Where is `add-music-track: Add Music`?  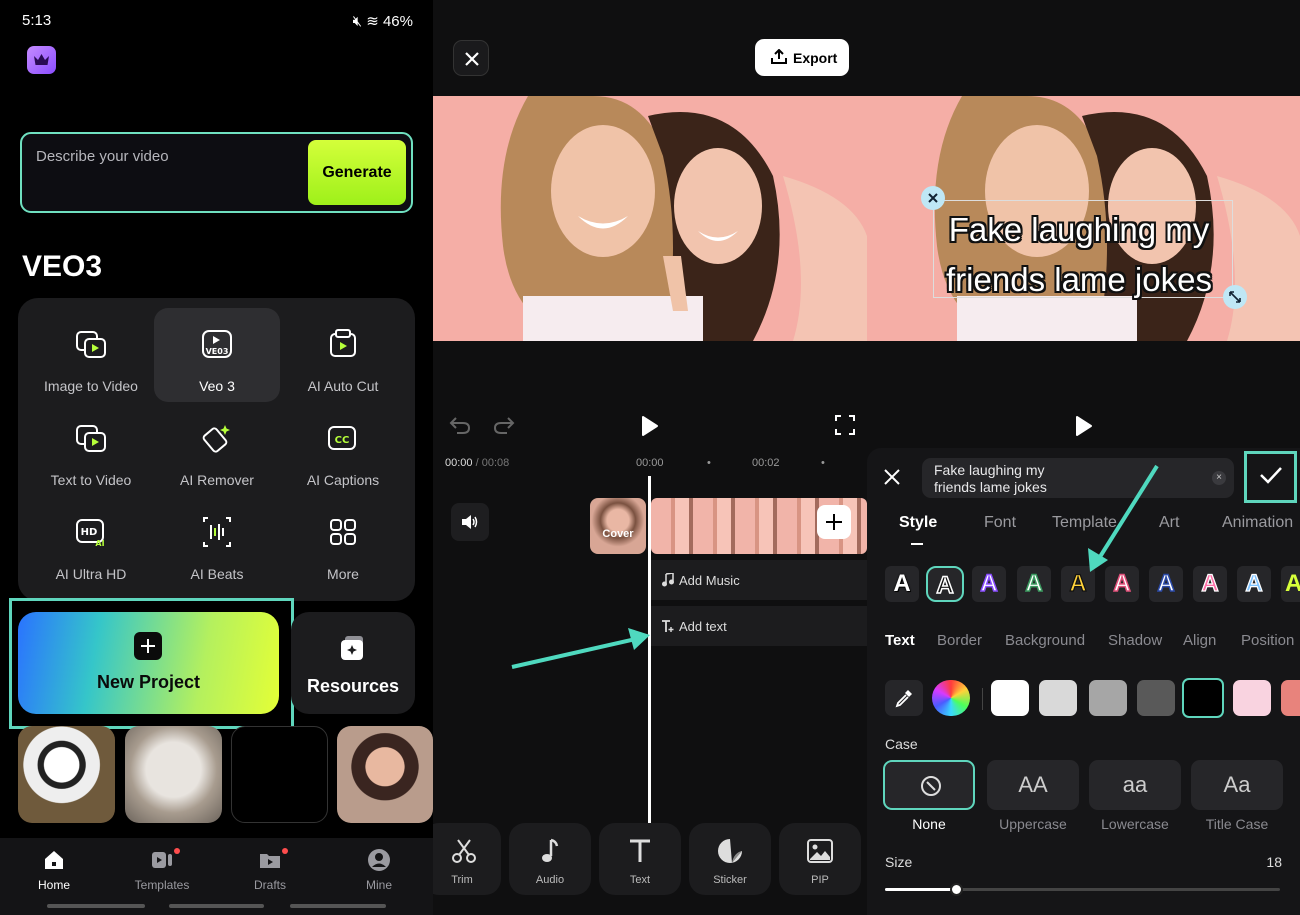 add-music-track: Add Music is located at coordinates (759, 580).